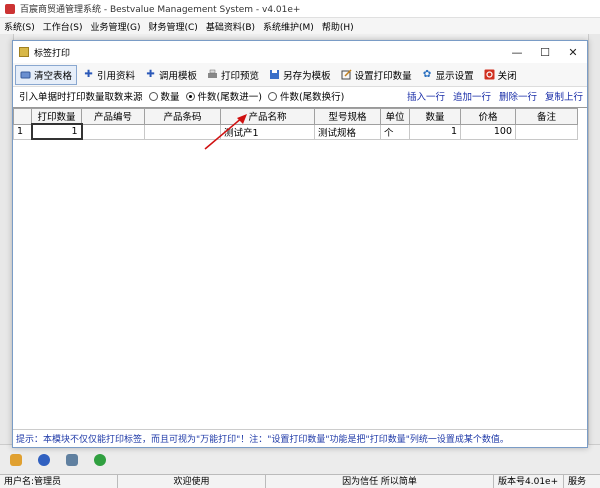 The width and height of the screenshot is (600, 488). I want to click on save-template-label: 另存为模板, so click(307, 76).